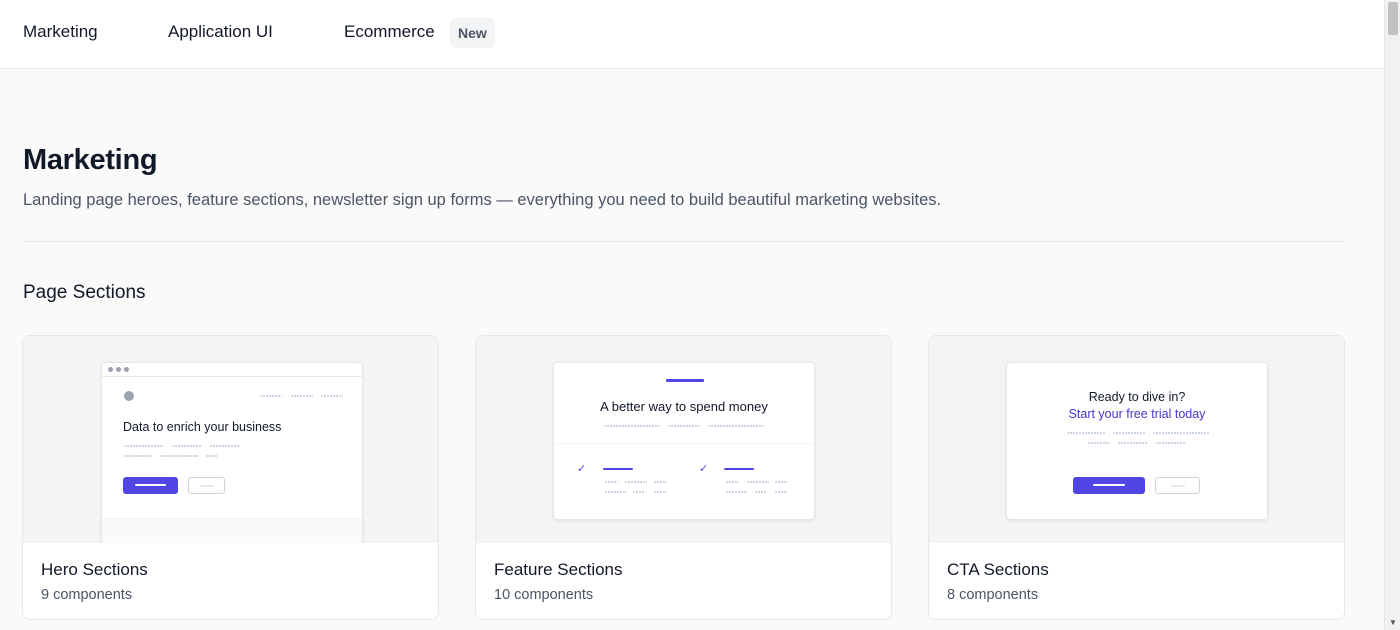 The width and height of the screenshot is (1400, 630). I want to click on section-title: Page Sections, so click(84, 292).